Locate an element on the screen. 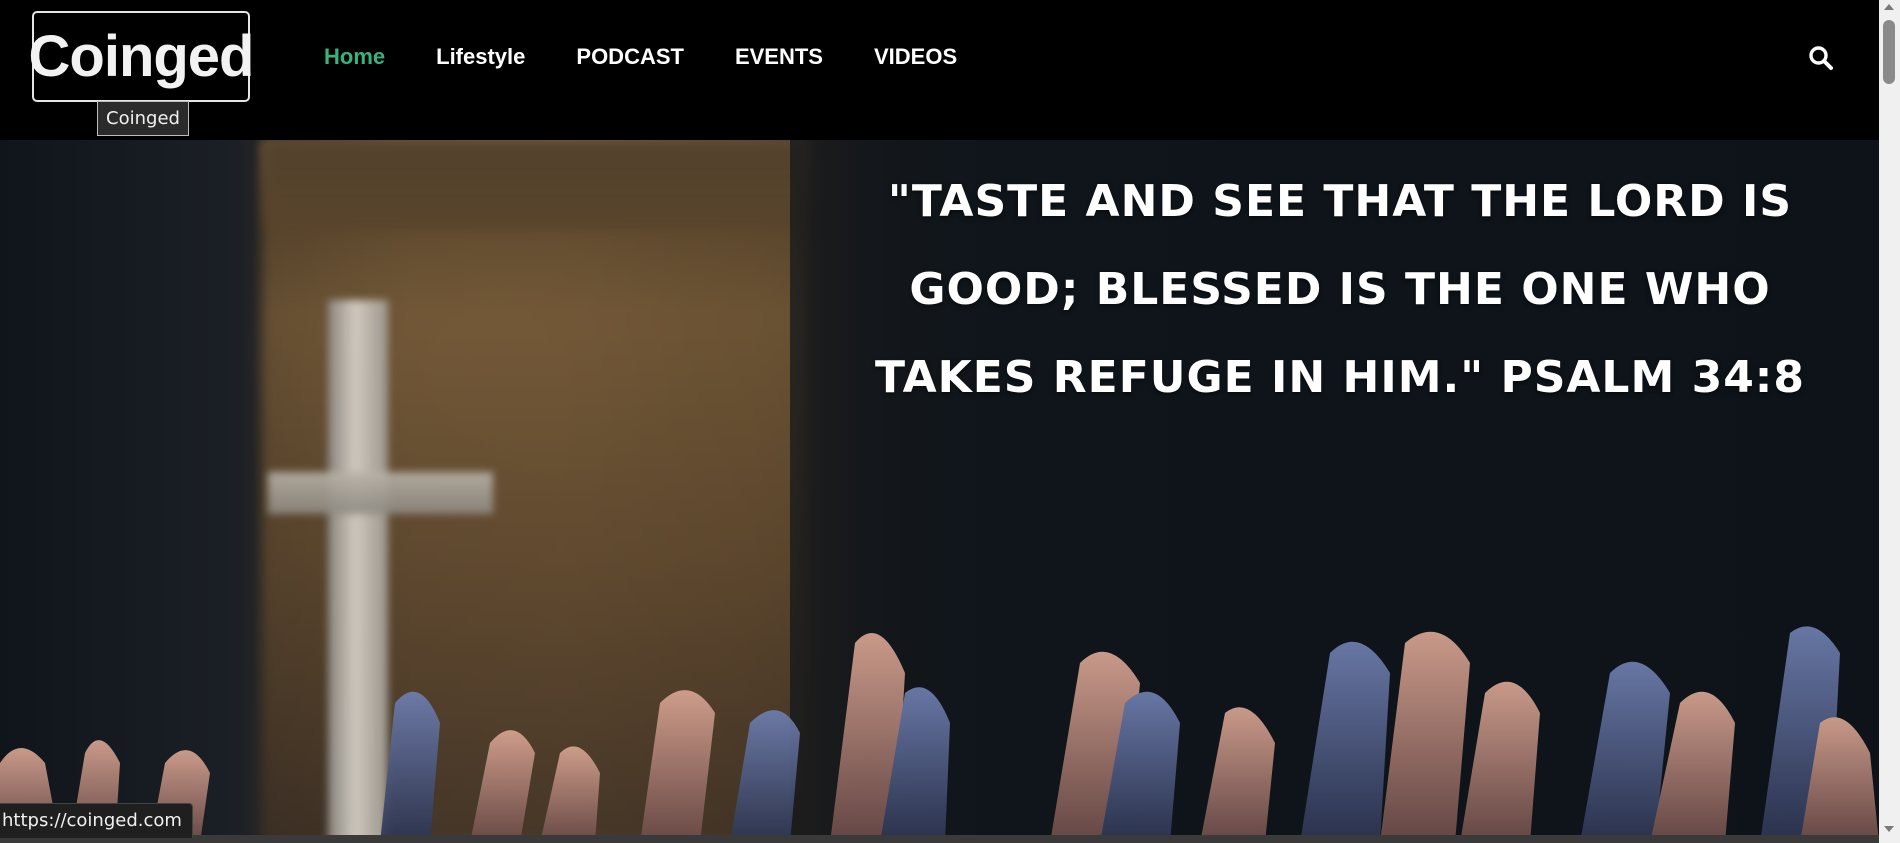  logo-tooltip: Coinged is located at coordinates (143, 118).